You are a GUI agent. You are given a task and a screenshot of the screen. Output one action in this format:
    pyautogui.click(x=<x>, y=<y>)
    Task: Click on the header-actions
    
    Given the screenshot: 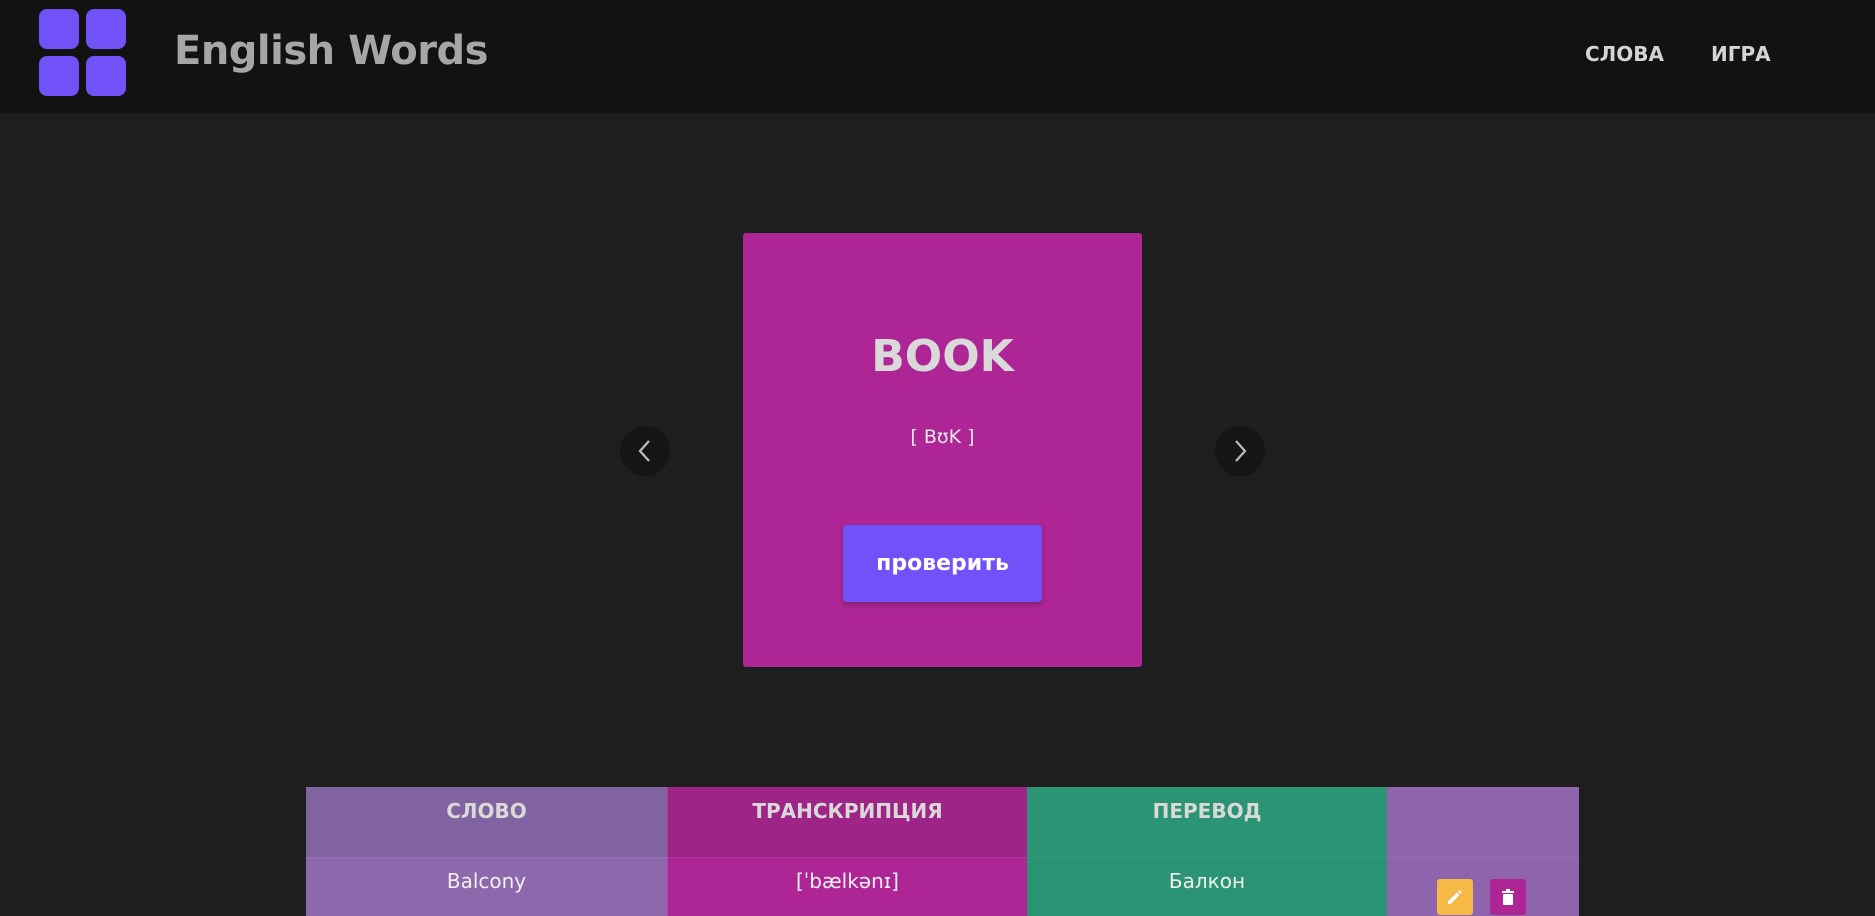 What is the action you would take?
    pyautogui.click(x=1483, y=822)
    